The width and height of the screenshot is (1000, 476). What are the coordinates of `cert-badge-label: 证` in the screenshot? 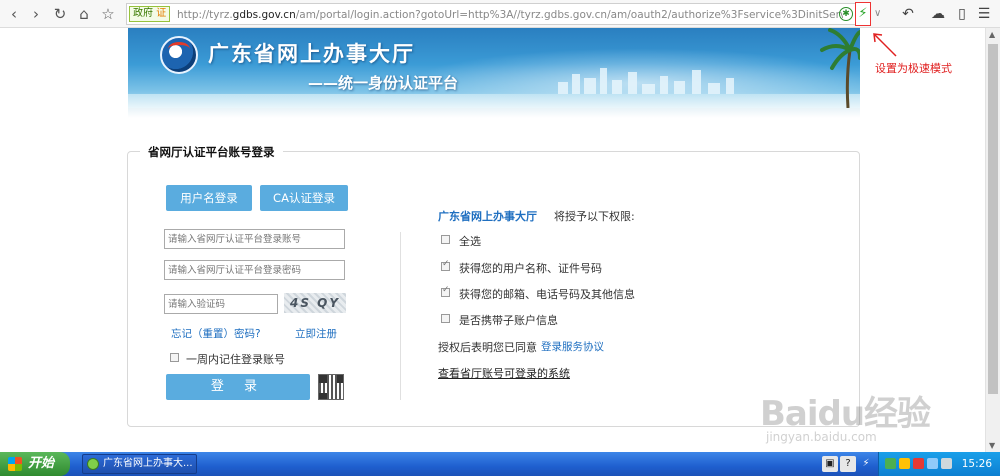 It's located at (161, 13).